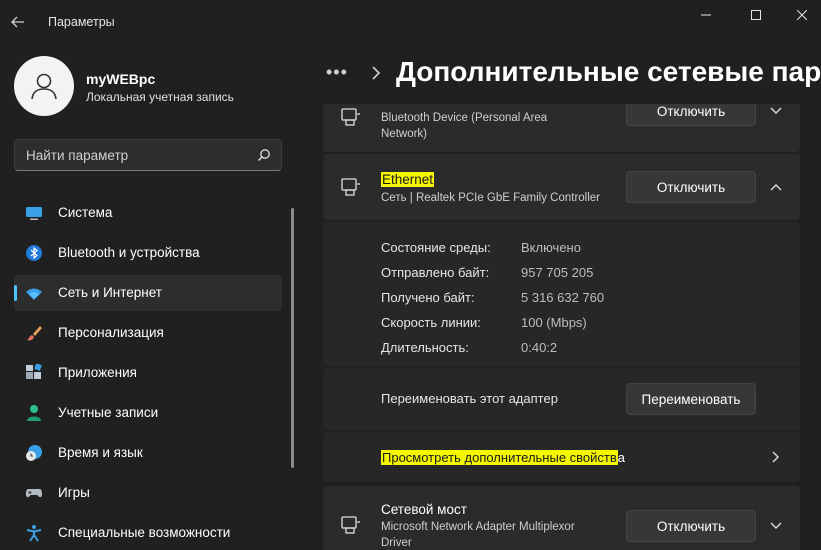  What do you see at coordinates (34, 413) in the screenshot?
I see `person-icon` at bounding box center [34, 413].